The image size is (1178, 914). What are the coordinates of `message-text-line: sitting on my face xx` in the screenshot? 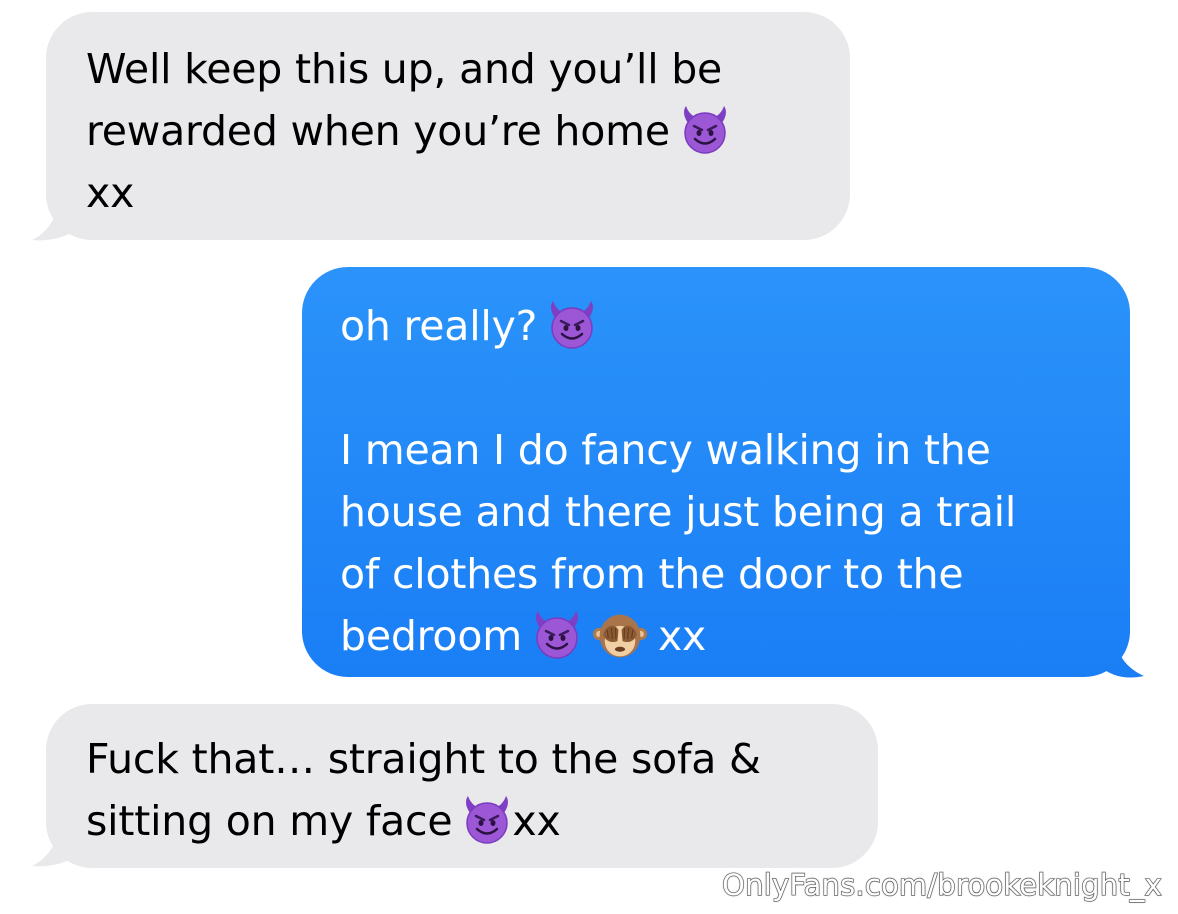 It's located at (323, 820).